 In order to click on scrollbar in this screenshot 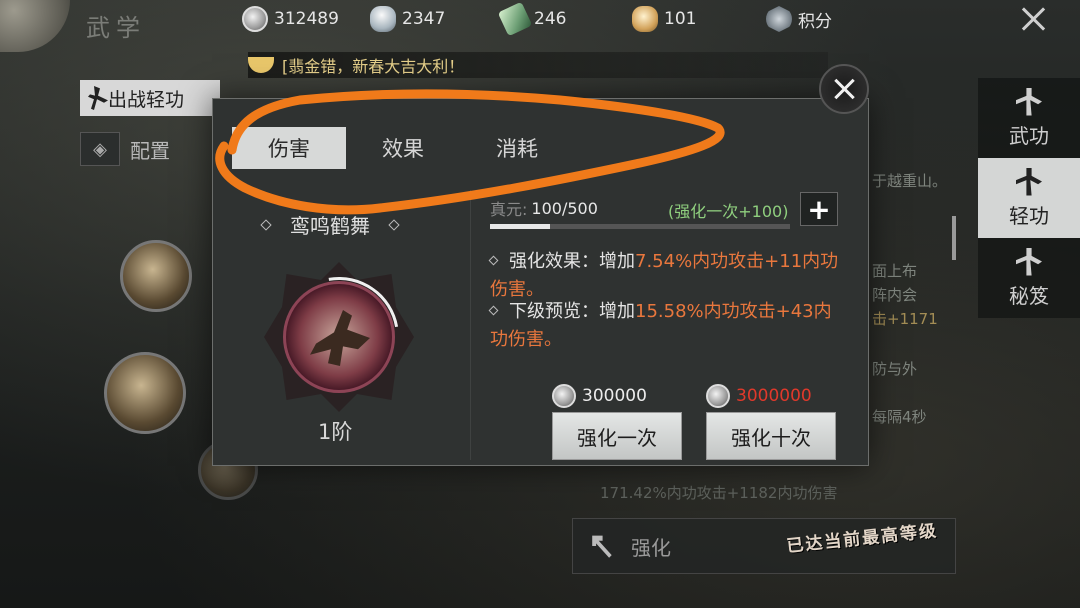, I will do `click(954, 238)`.